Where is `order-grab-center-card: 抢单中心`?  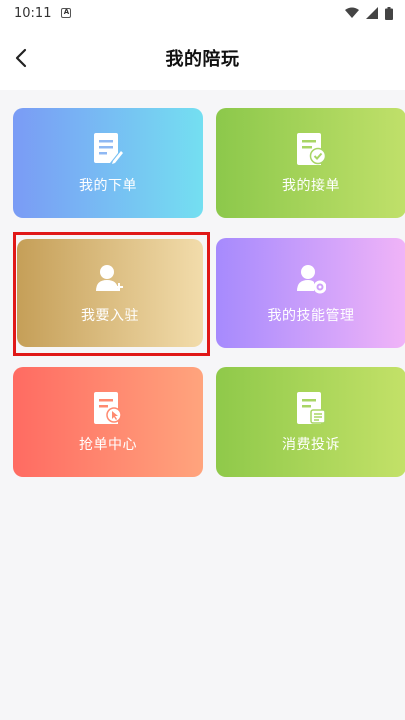 order-grab-center-card: 抢单中心 is located at coordinates (108, 422).